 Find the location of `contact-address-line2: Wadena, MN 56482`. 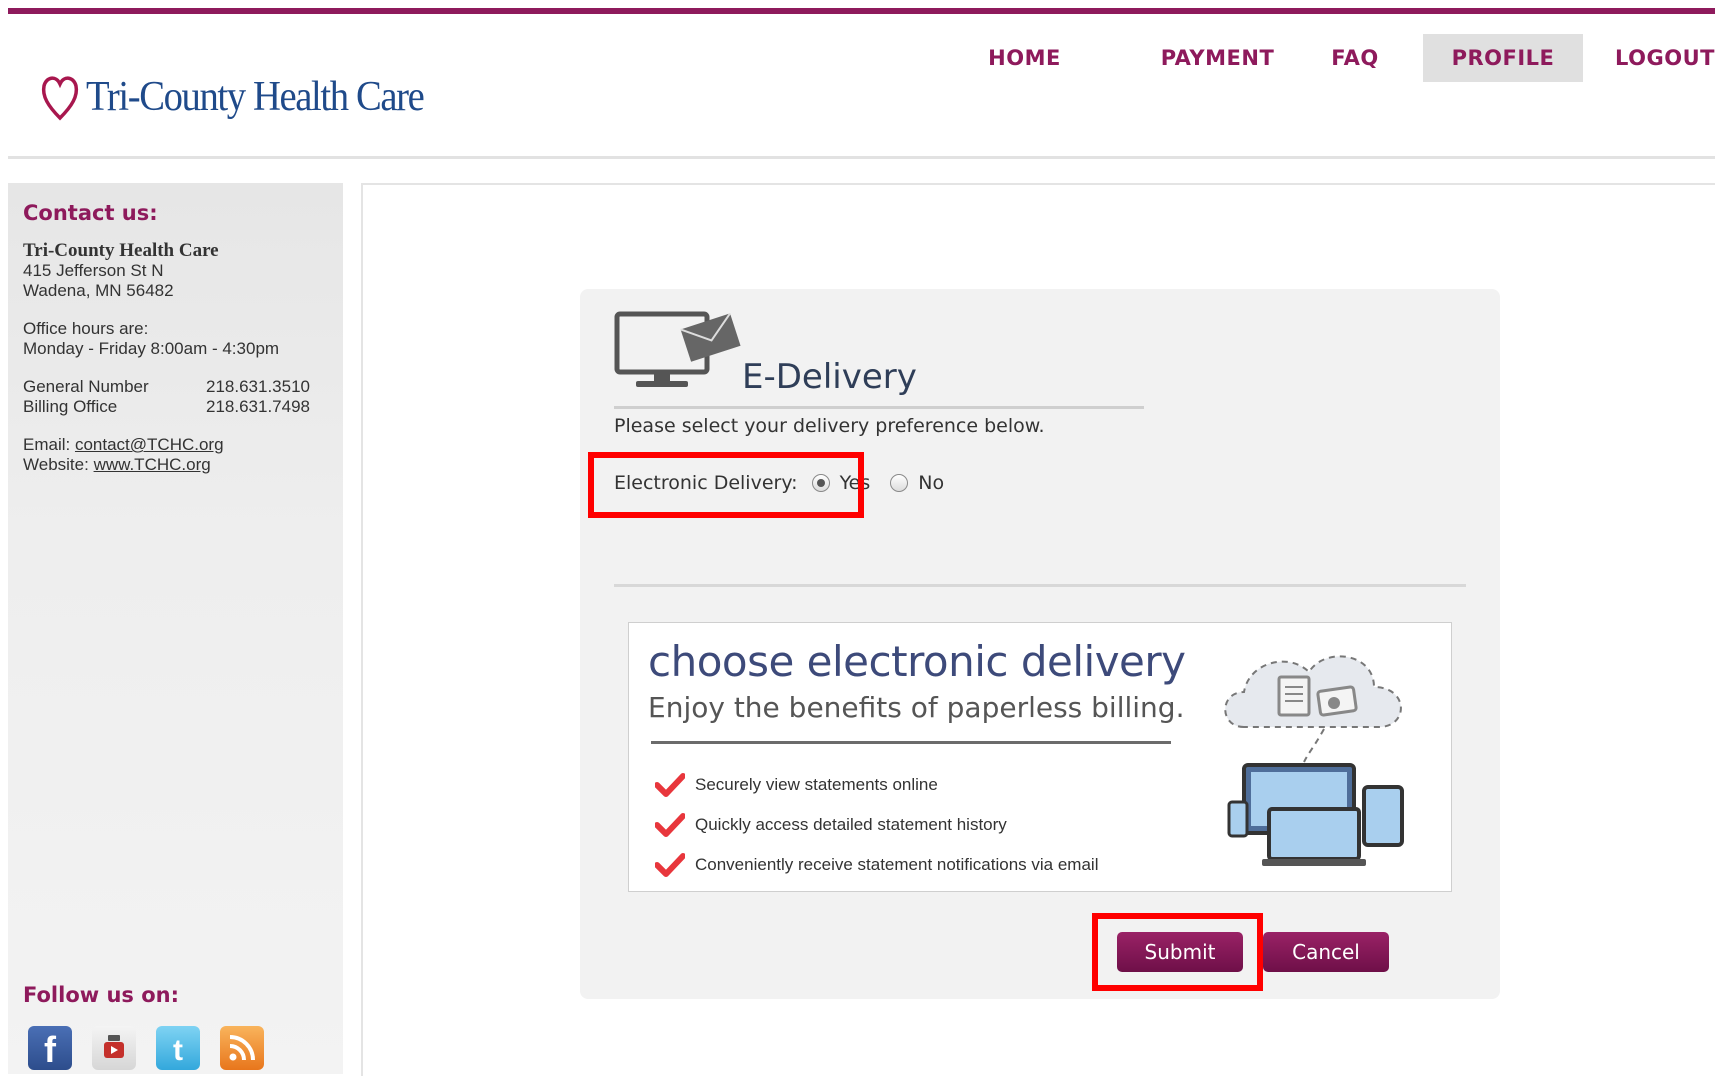

contact-address-line2: Wadena, MN 56482 is located at coordinates (98, 290).